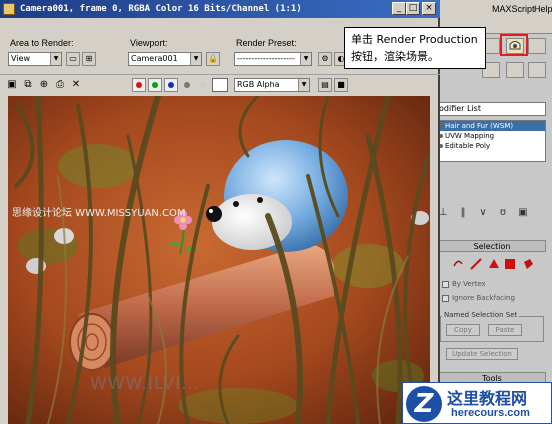 This screenshot has width=552, height=424. What do you see at coordinates (60, 85) in the screenshot?
I see `print-icon: ⎙` at bounding box center [60, 85].